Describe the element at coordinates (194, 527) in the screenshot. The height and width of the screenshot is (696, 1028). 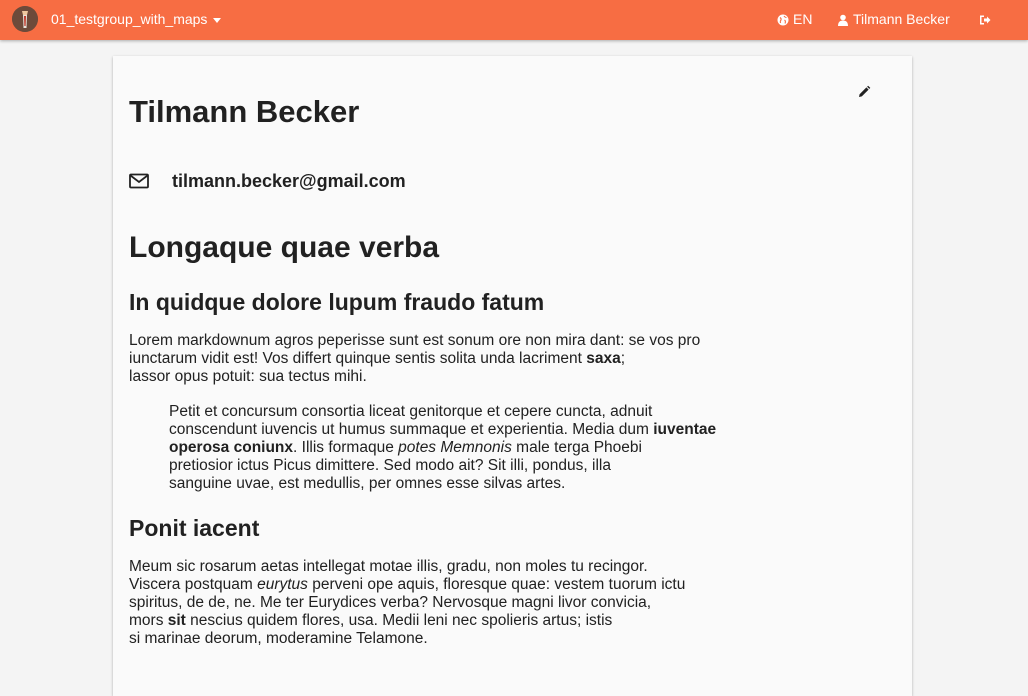
I see `heading-ponit-iacent: Ponit iacent` at that location.